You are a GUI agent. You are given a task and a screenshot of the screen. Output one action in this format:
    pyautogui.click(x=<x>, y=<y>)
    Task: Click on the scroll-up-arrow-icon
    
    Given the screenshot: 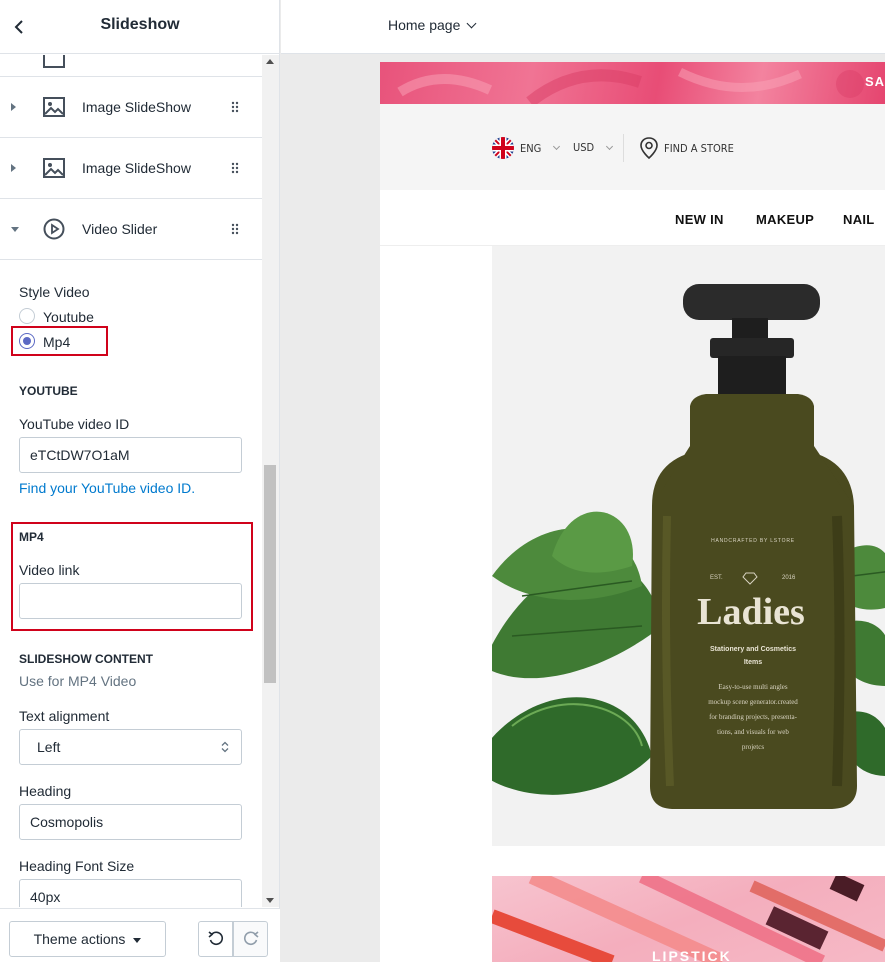 What is the action you would take?
    pyautogui.click(x=270, y=61)
    